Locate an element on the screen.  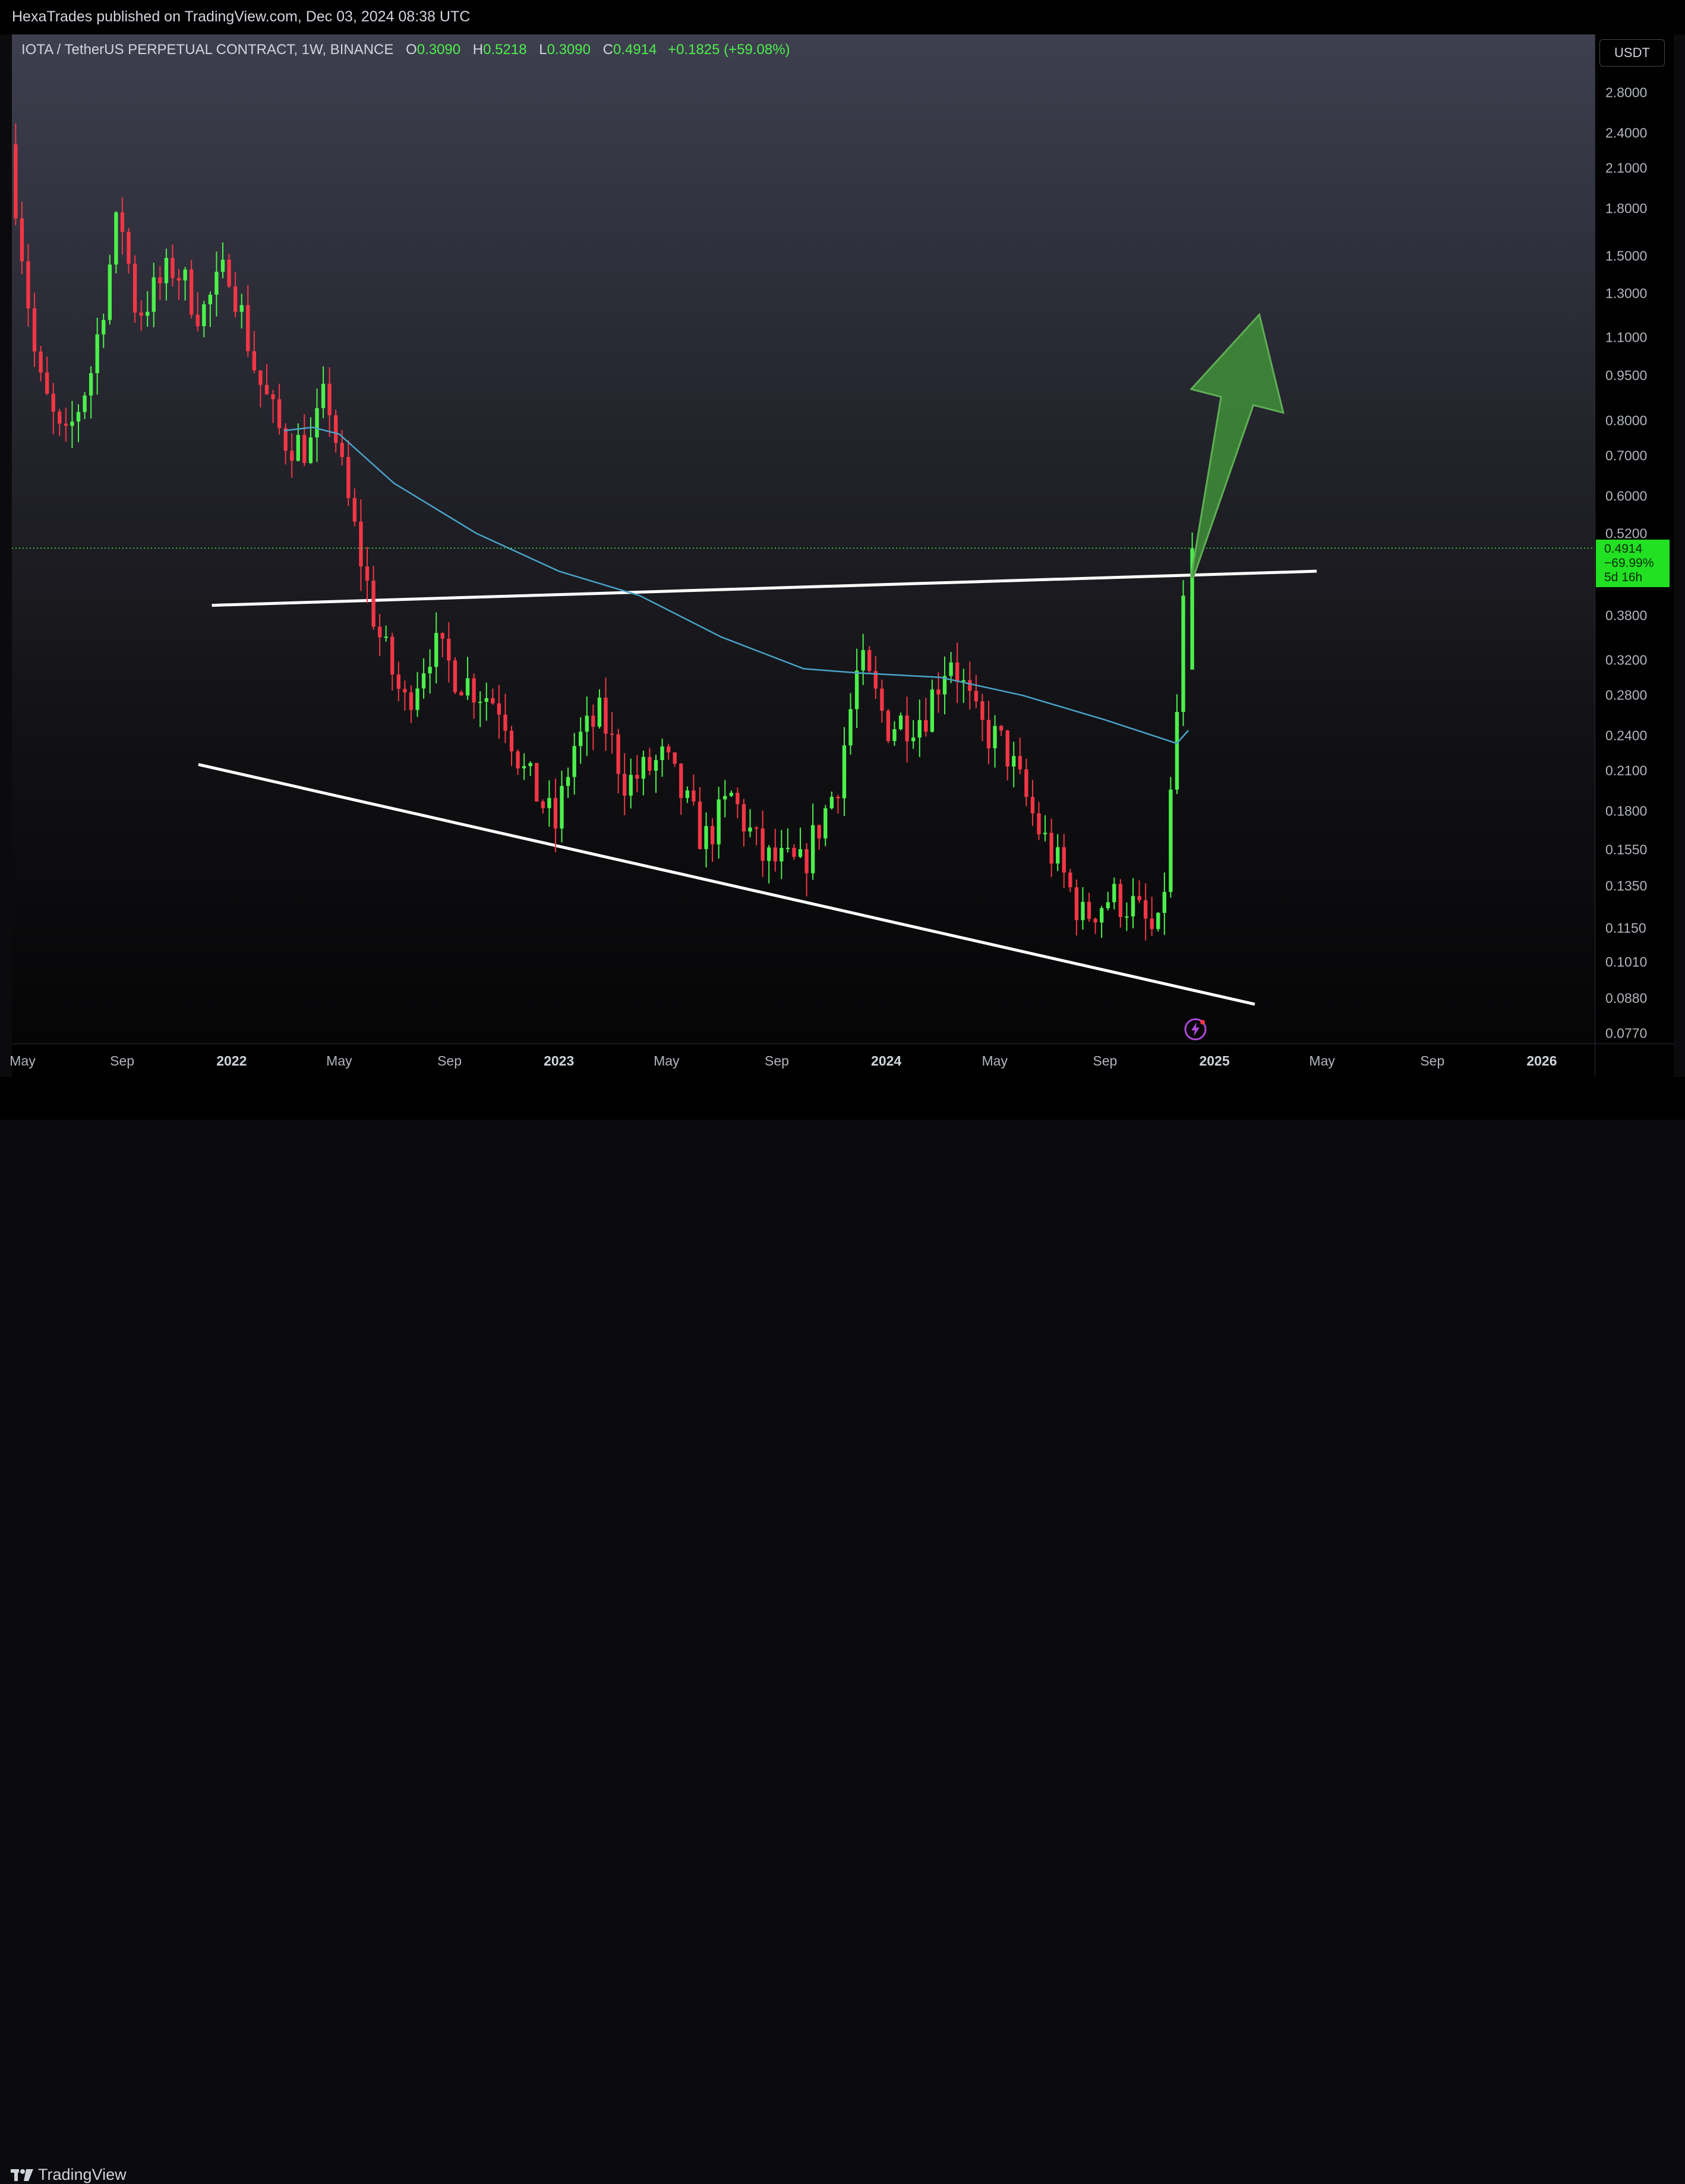
price-tick: 2.8000 is located at coordinates (1627, 92).